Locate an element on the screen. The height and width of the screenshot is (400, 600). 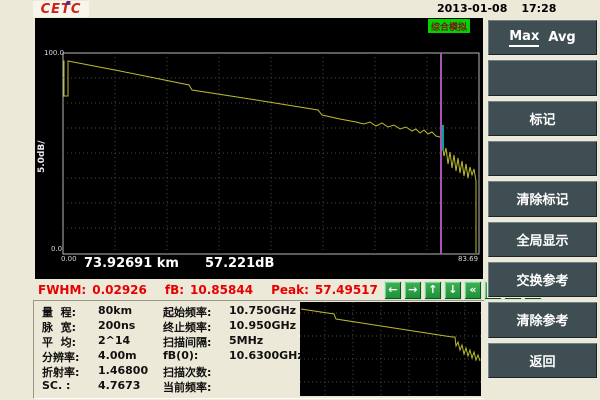
fb-label: fB: is located at coordinates (174, 290).